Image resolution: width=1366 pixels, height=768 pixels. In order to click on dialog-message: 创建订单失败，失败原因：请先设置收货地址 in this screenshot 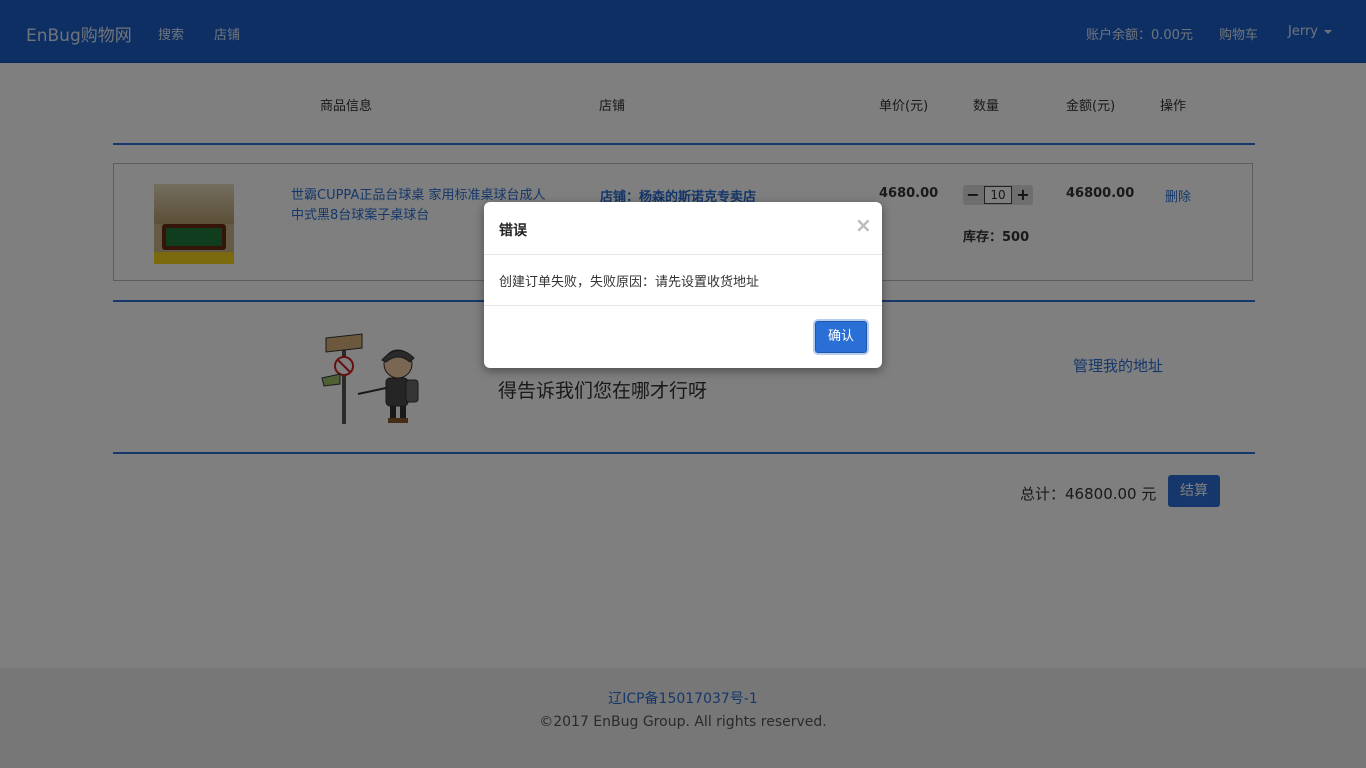, I will do `click(629, 282)`.